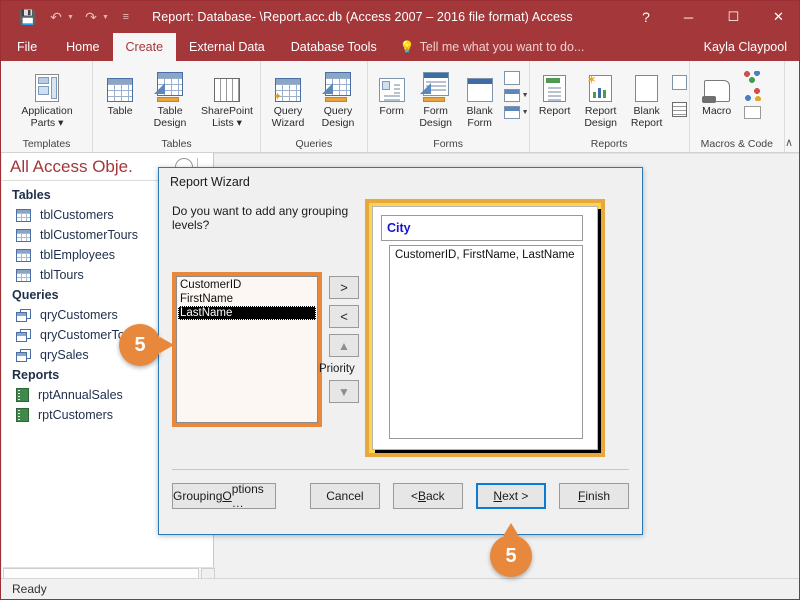 The image size is (800, 600). Describe the element at coordinates (400, 469) in the screenshot. I see `dialog-separator` at that location.